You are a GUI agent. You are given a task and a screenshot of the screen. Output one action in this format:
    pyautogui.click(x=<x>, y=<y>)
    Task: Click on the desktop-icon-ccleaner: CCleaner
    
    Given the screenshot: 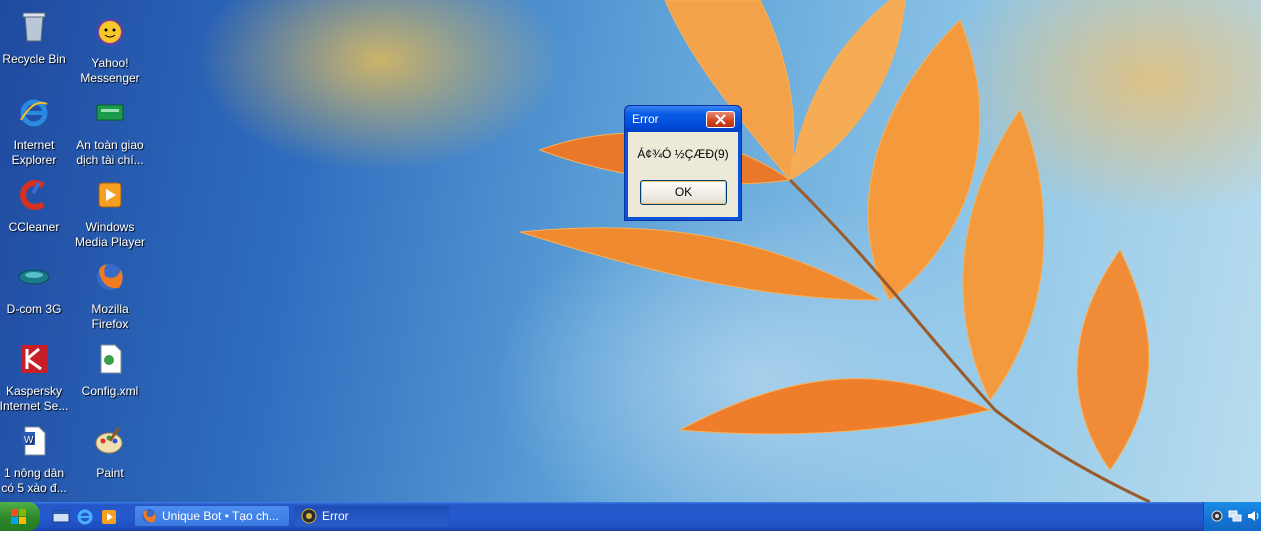 What is the action you would take?
    pyautogui.click(x=37, y=206)
    